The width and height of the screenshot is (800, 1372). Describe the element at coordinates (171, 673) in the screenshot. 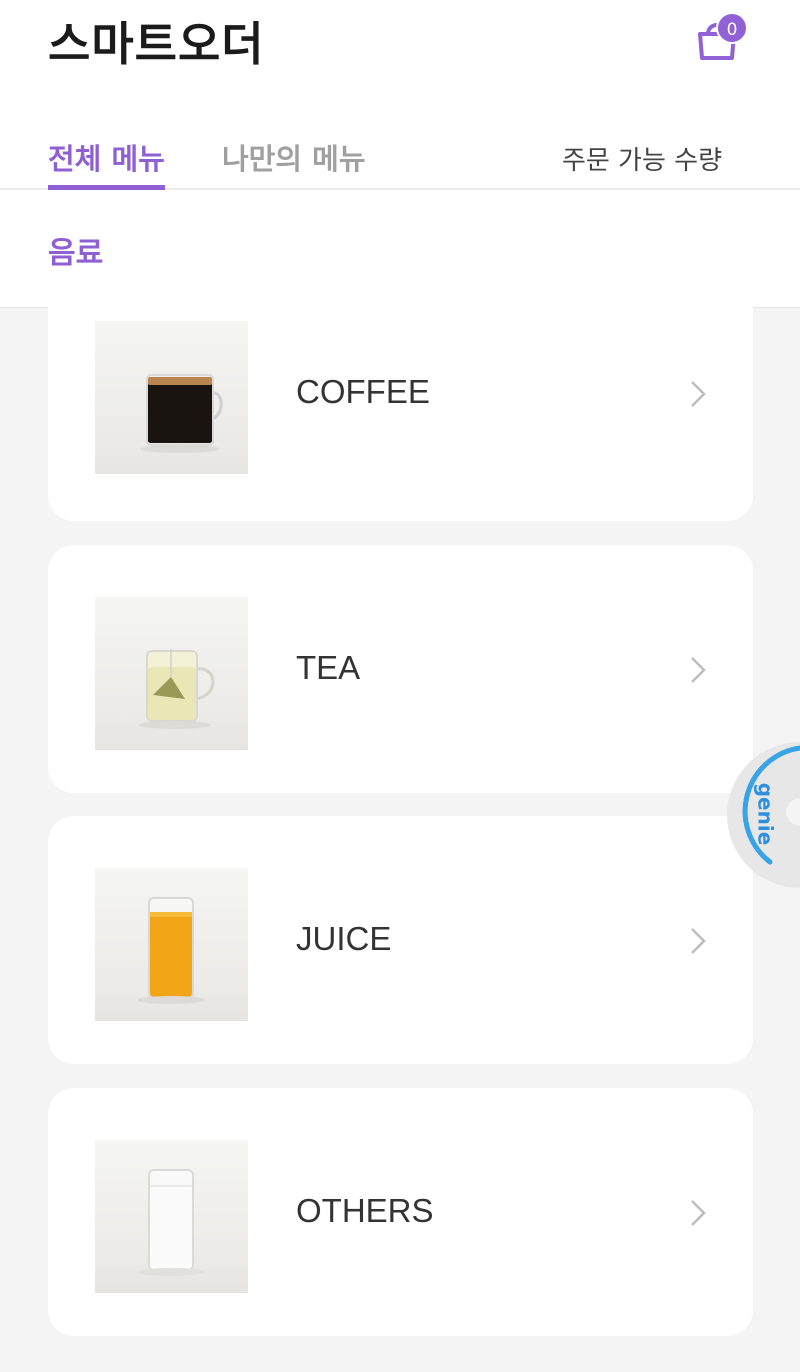

I see `tea-mug-image` at that location.